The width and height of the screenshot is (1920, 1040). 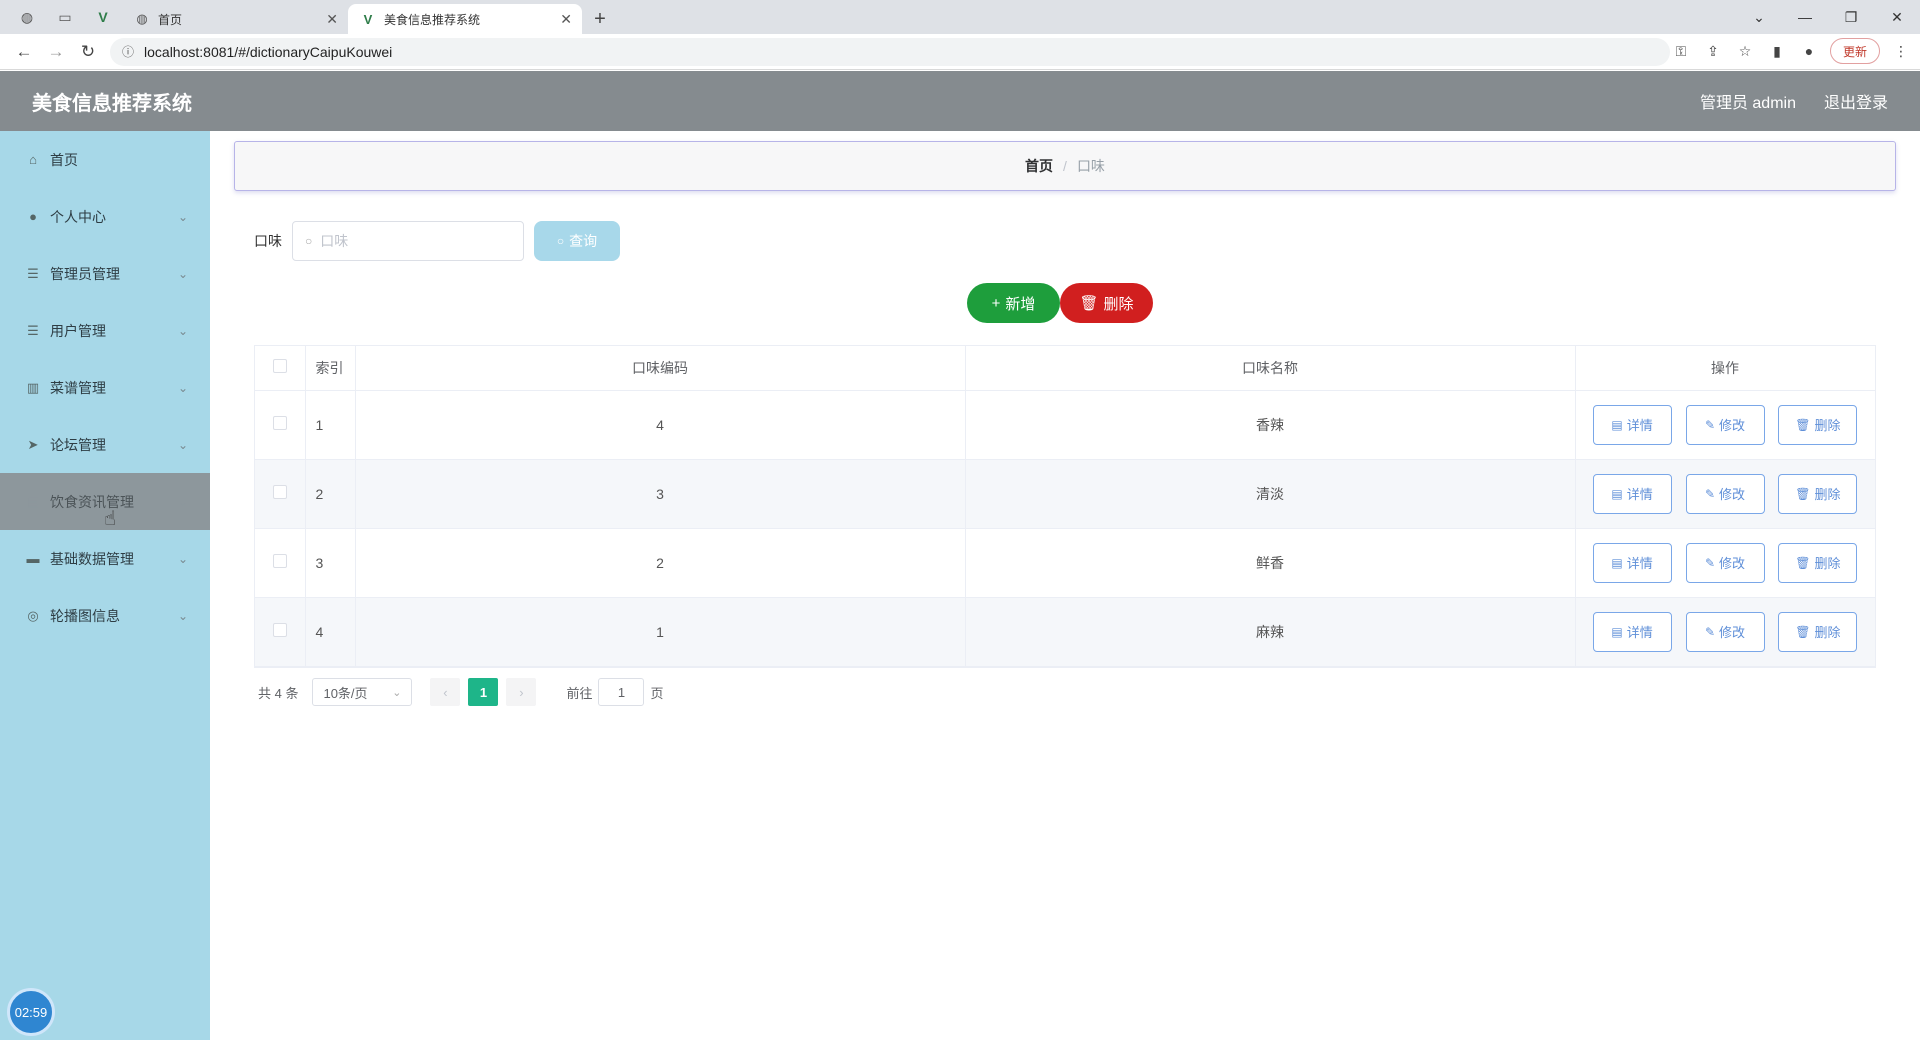 I want to click on select-all-checkbox, so click(x=279, y=366).